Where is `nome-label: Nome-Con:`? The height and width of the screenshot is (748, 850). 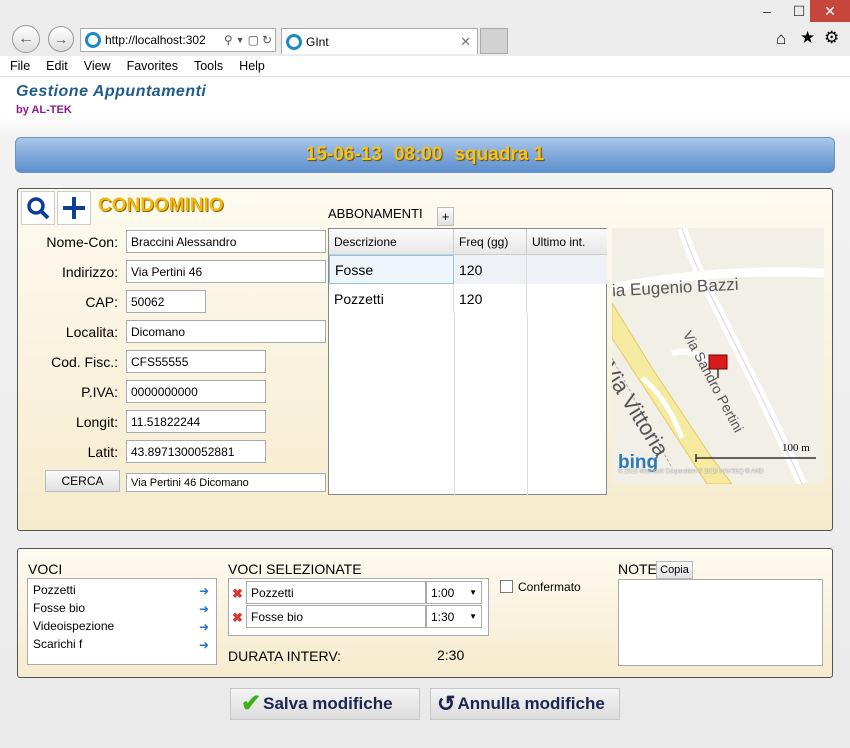
nome-label: Nome-Con: is located at coordinates (82, 242).